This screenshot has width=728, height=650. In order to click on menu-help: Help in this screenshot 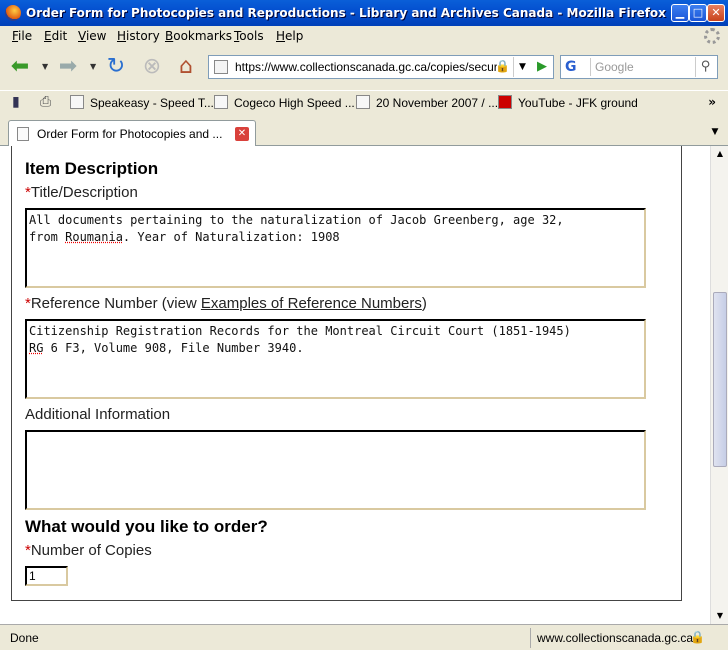, I will do `click(289, 36)`.